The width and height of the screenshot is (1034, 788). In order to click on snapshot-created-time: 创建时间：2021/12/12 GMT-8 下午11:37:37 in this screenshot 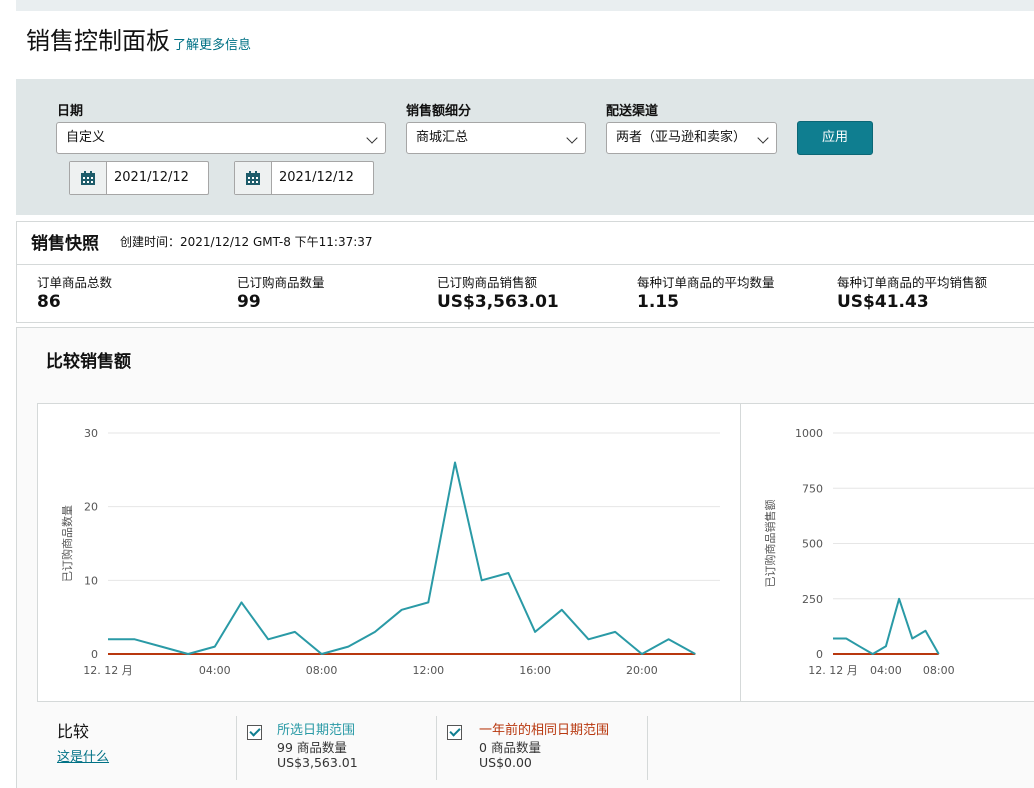, I will do `click(246, 242)`.